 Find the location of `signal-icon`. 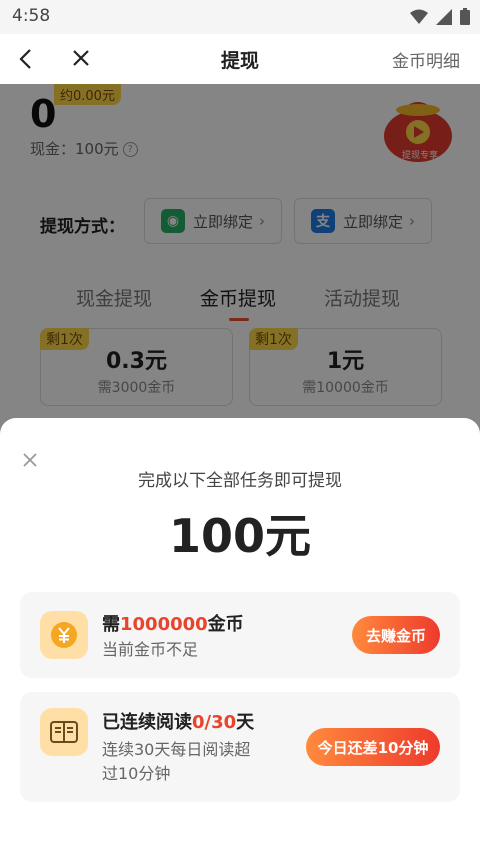

signal-icon is located at coordinates (444, 16).